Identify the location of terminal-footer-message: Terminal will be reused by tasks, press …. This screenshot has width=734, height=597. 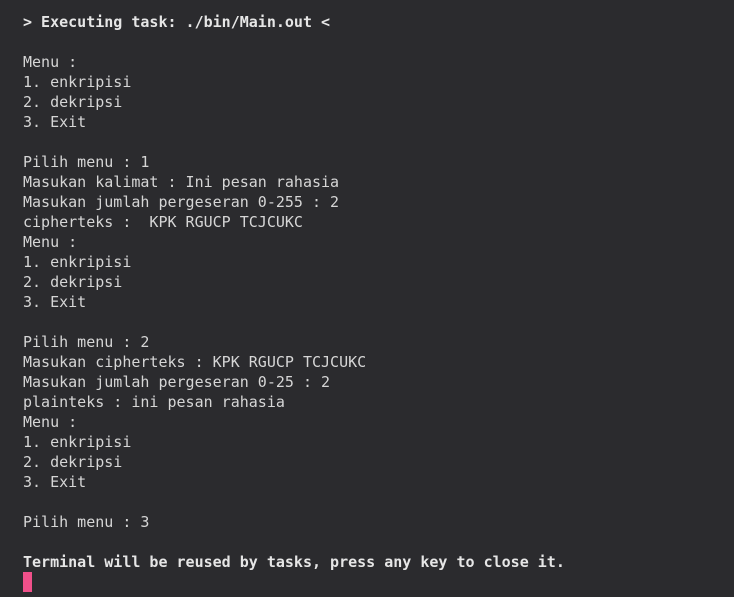
(294, 562).